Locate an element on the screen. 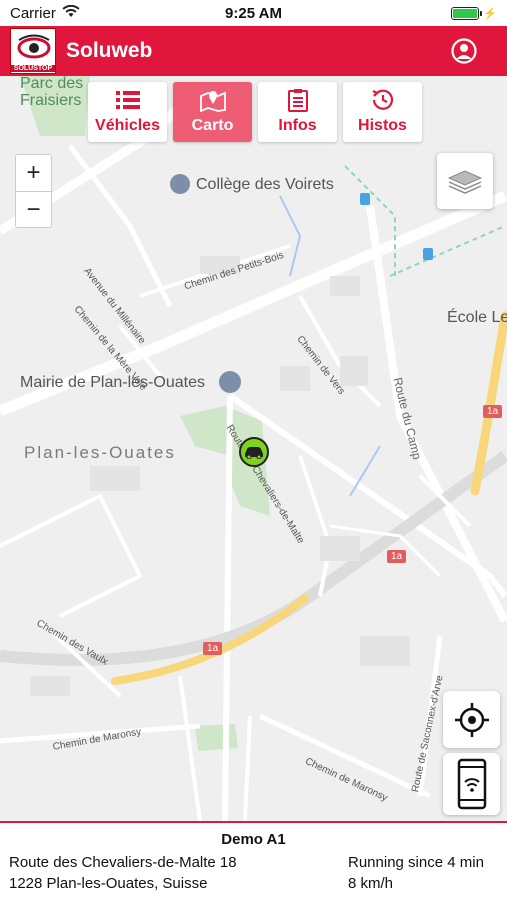 This screenshot has height=900, width=507. tab-vehicles: Véhicles is located at coordinates (127, 112).